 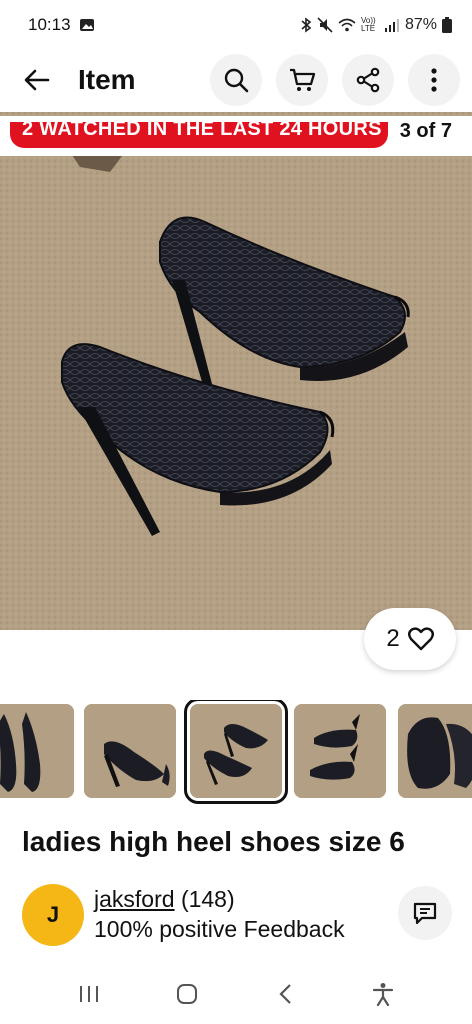 I want to click on home-icon, so click(x=187, y=994).